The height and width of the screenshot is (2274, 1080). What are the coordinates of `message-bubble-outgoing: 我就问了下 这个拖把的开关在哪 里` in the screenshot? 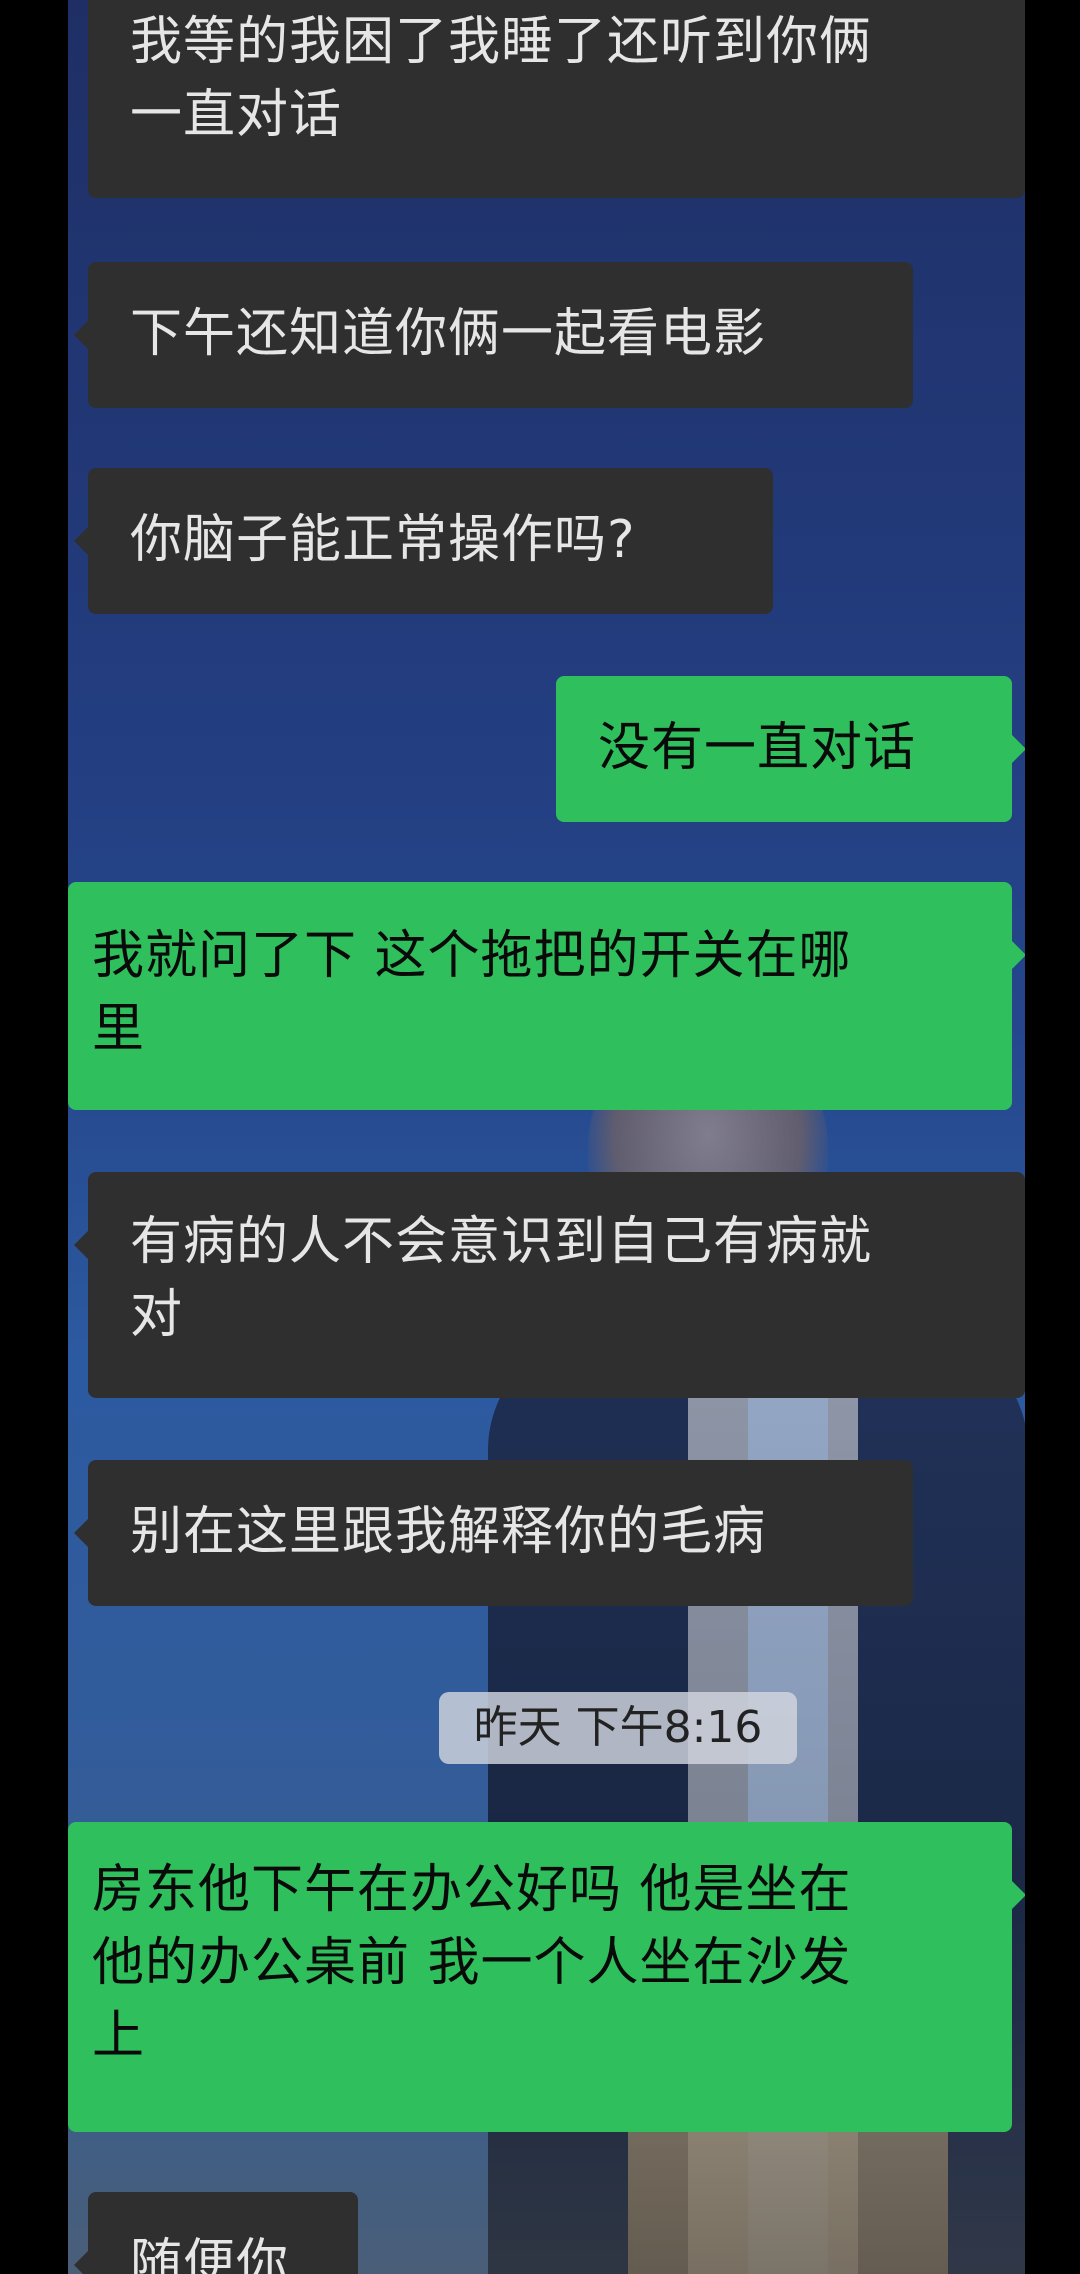 It's located at (540, 996).